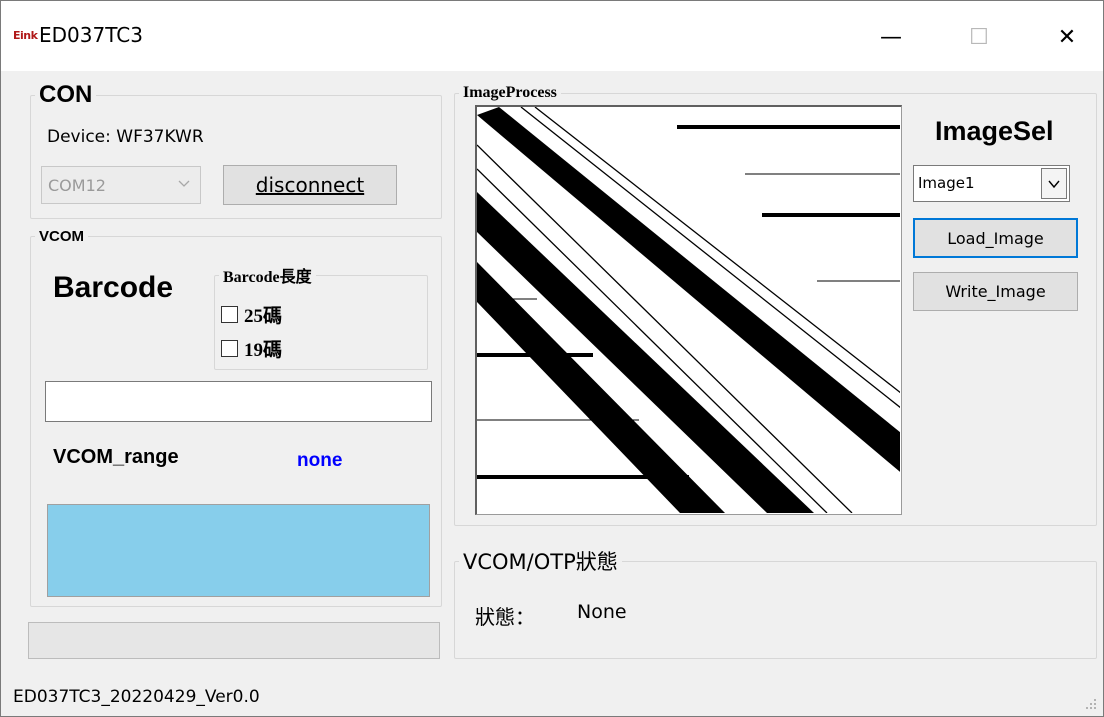 The height and width of the screenshot is (717, 1104). Describe the element at coordinates (505, 617) in the screenshot. I see `status-label: 狀態：` at that location.